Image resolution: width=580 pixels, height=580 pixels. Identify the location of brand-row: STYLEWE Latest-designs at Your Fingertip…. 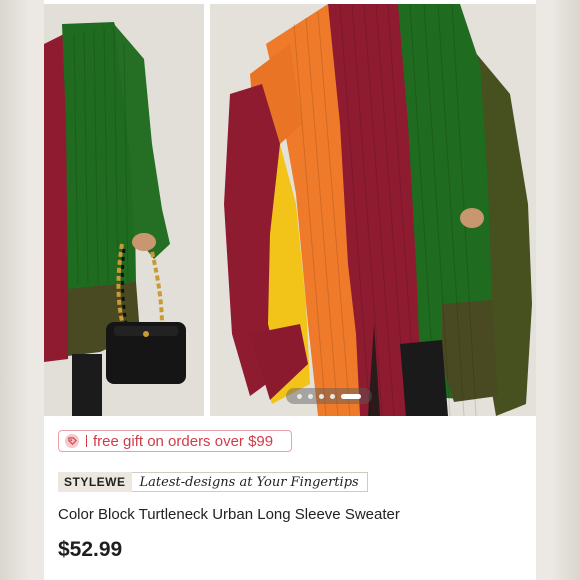
(213, 482).